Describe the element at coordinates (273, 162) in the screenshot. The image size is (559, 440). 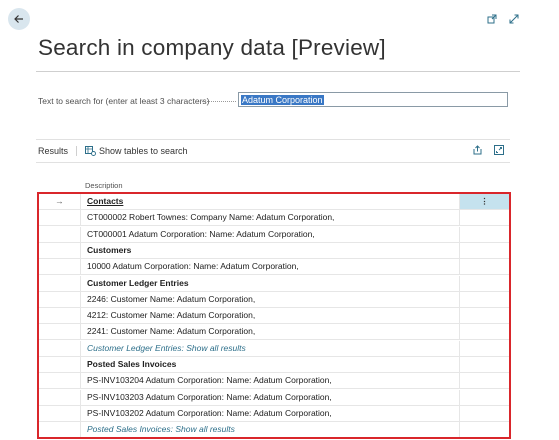
I see `results-divider-bottom` at that location.